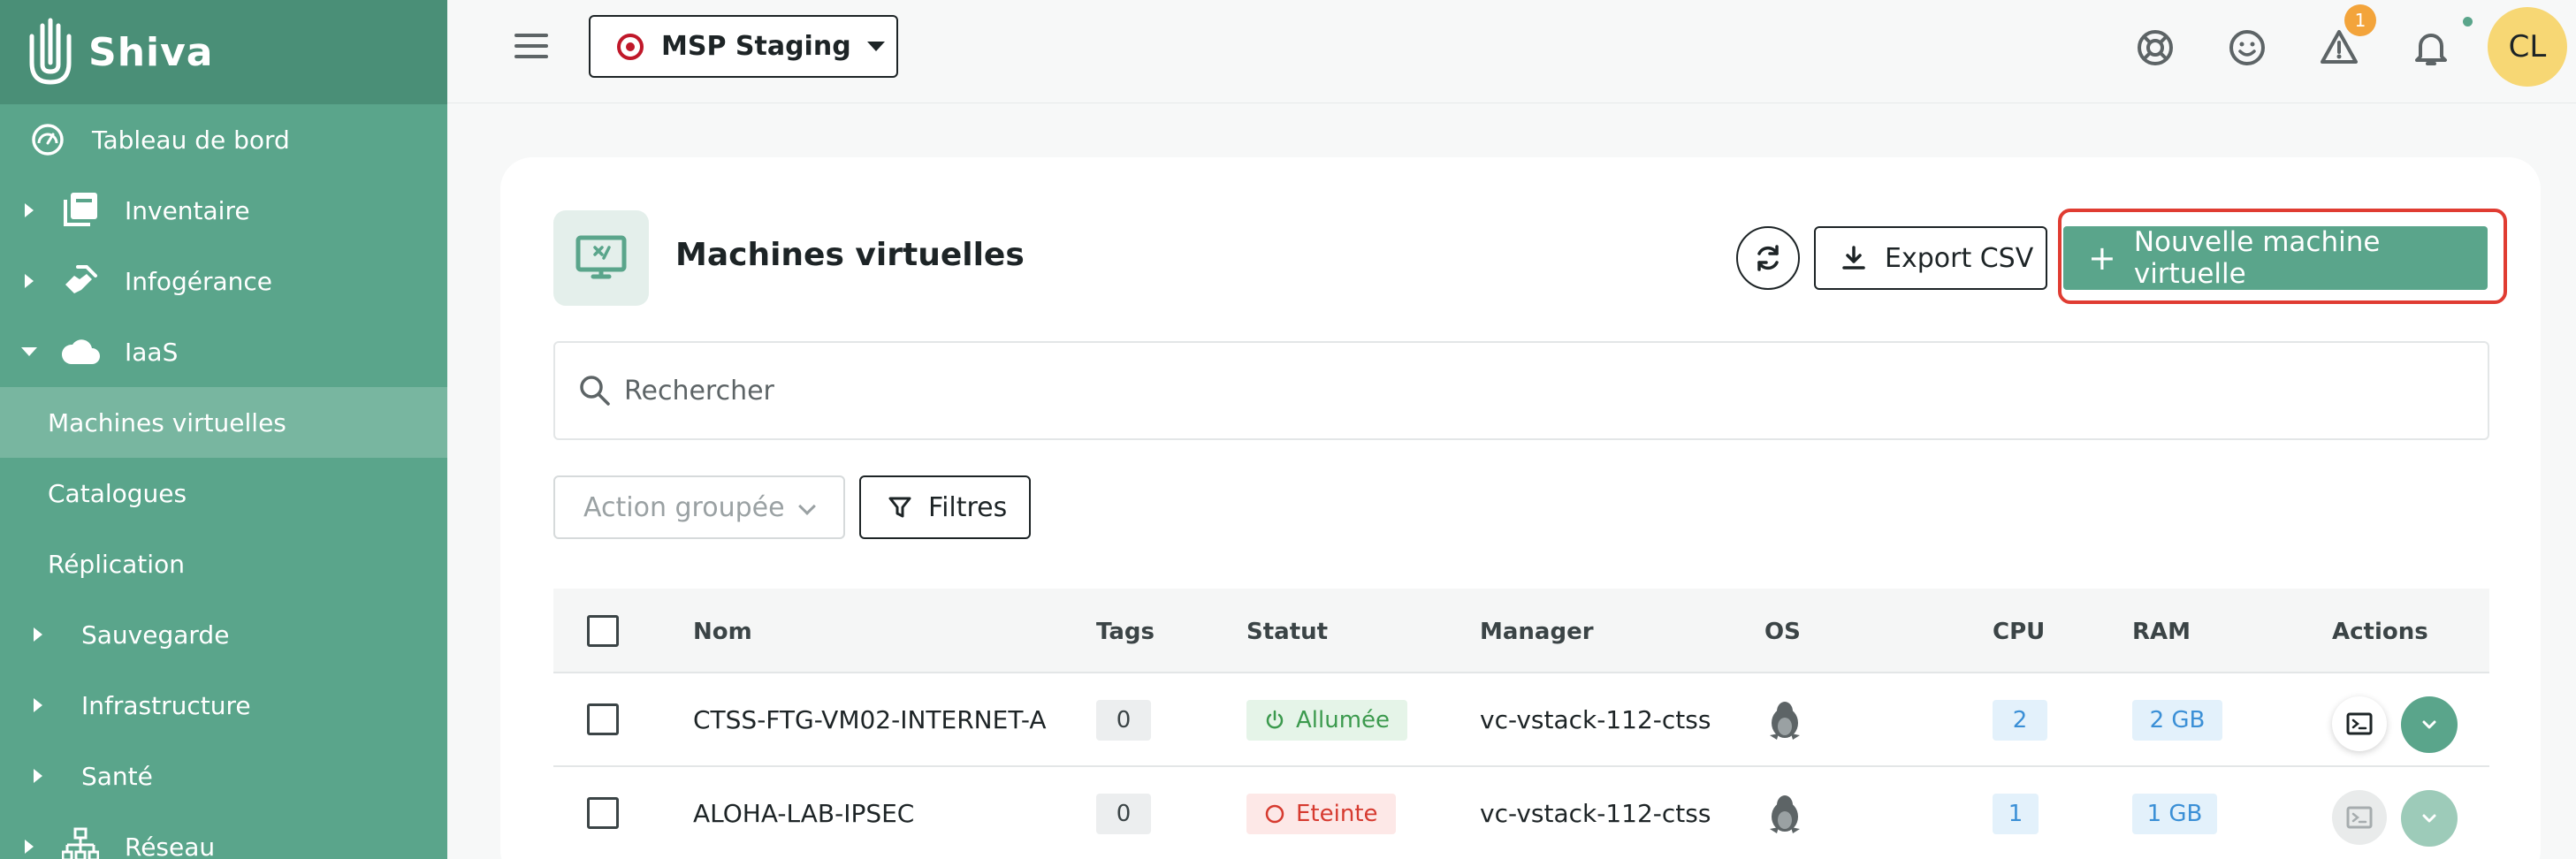 This screenshot has height=859, width=2576. Describe the element at coordinates (117, 776) in the screenshot. I see `sidebar-item-label: Santé` at that location.